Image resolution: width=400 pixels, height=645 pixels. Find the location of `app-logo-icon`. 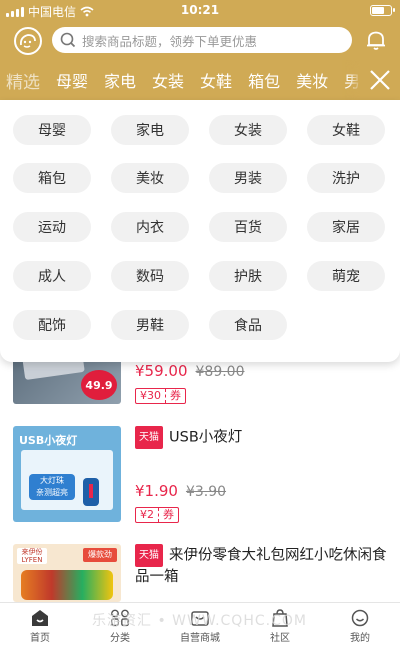

app-logo-icon is located at coordinates (28, 41).